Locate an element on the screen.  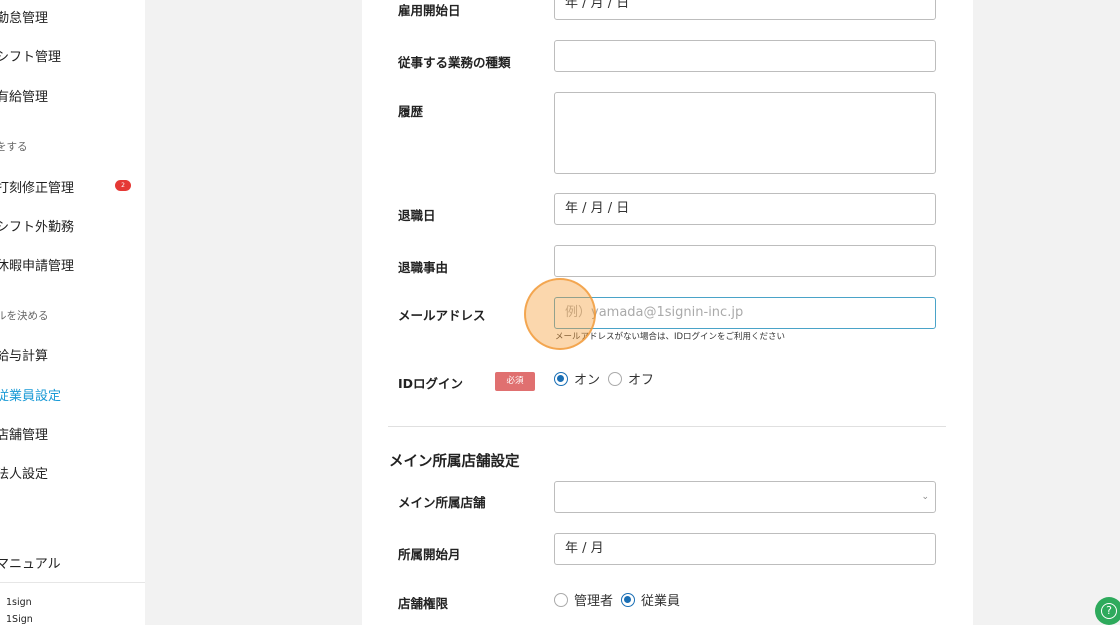
chevron-down-icon: ⌄ is located at coordinates (925, 497).